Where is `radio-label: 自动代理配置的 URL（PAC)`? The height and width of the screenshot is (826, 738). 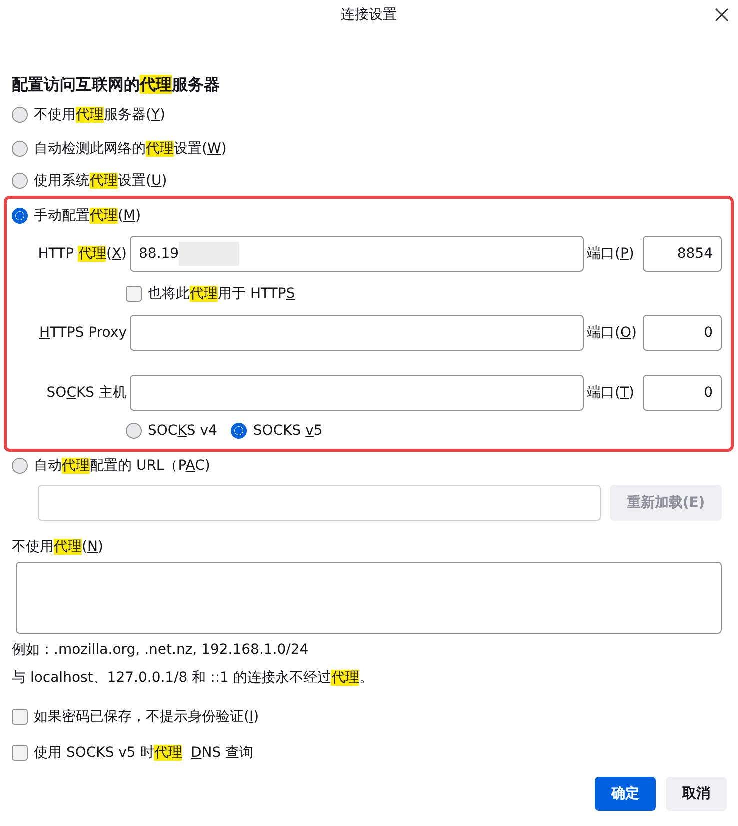 radio-label: 自动代理配置的 URL（PAC) is located at coordinates (122, 465).